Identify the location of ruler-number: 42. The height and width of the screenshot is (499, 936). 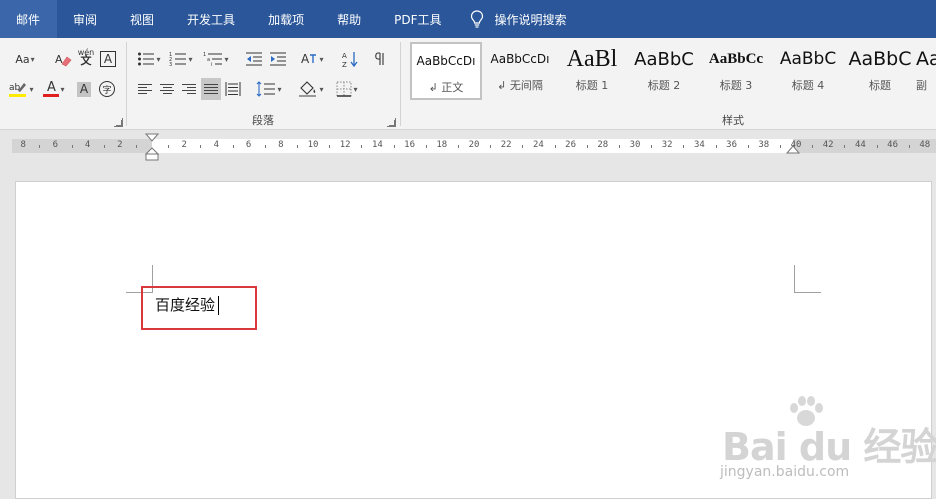
(828, 145).